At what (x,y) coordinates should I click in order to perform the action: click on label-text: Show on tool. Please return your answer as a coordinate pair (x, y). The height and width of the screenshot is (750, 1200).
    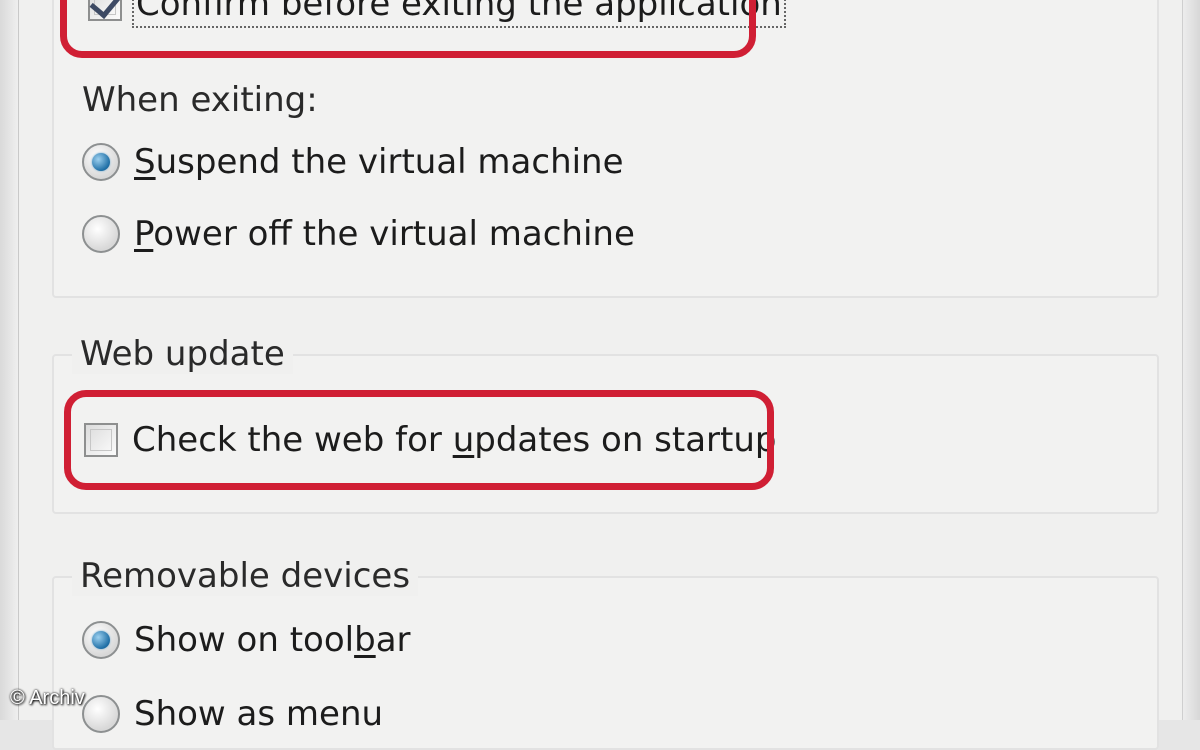
    Looking at the image, I should click on (244, 640).